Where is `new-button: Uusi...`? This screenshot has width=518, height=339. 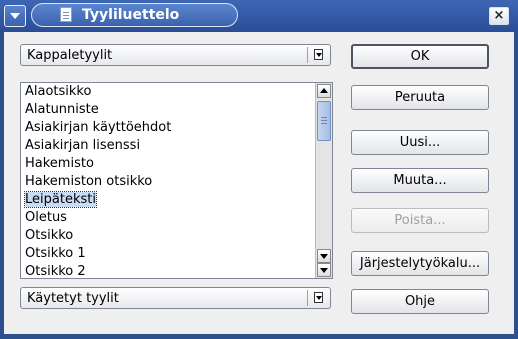
new-button: Uusi... is located at coordinates (420, 142).